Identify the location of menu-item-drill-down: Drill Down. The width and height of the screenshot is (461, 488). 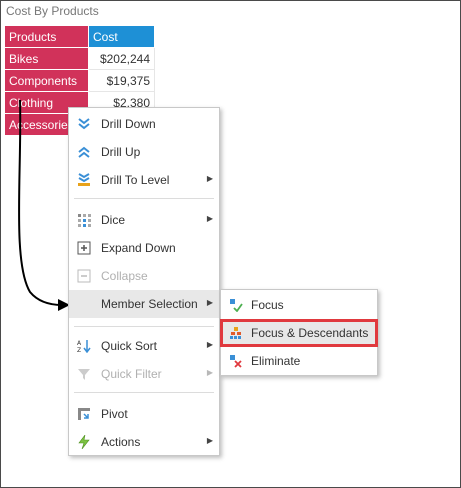
(144, 124).